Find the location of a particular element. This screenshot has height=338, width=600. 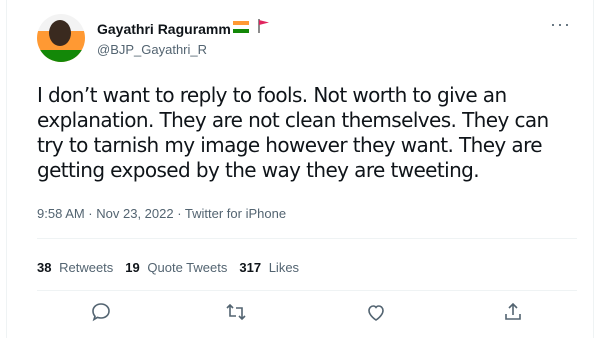

retweet-icon is located at coordinates (236, 312).